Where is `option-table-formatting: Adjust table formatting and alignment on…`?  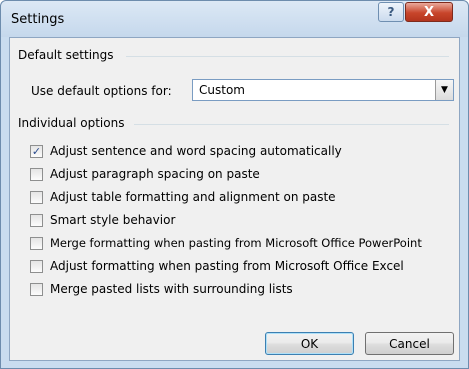 option-table-formatting: Adjust table formatting and alignment on… is located at coordinates (183, 197).